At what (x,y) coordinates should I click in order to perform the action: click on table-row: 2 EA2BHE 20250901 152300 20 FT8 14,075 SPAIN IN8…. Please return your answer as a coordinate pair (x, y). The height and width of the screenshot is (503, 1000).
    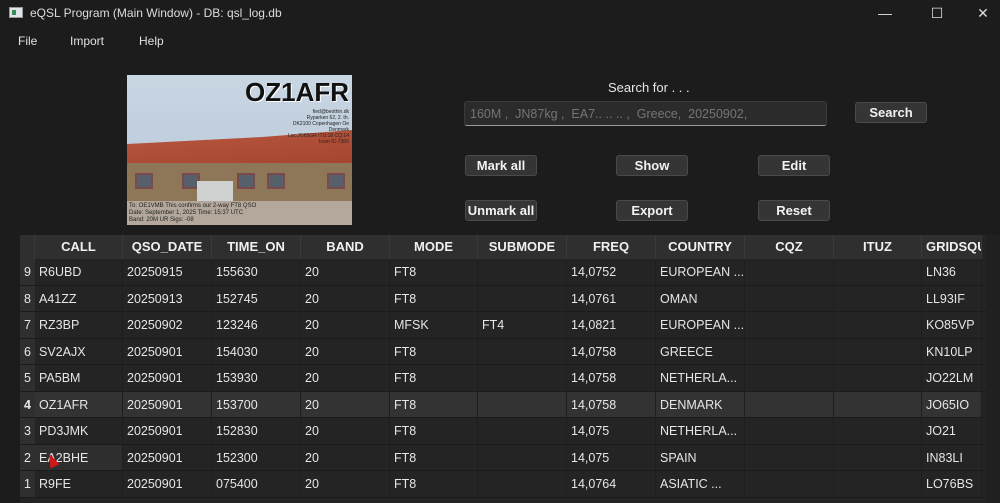
    Looking at the image, I should click on (503, 457).